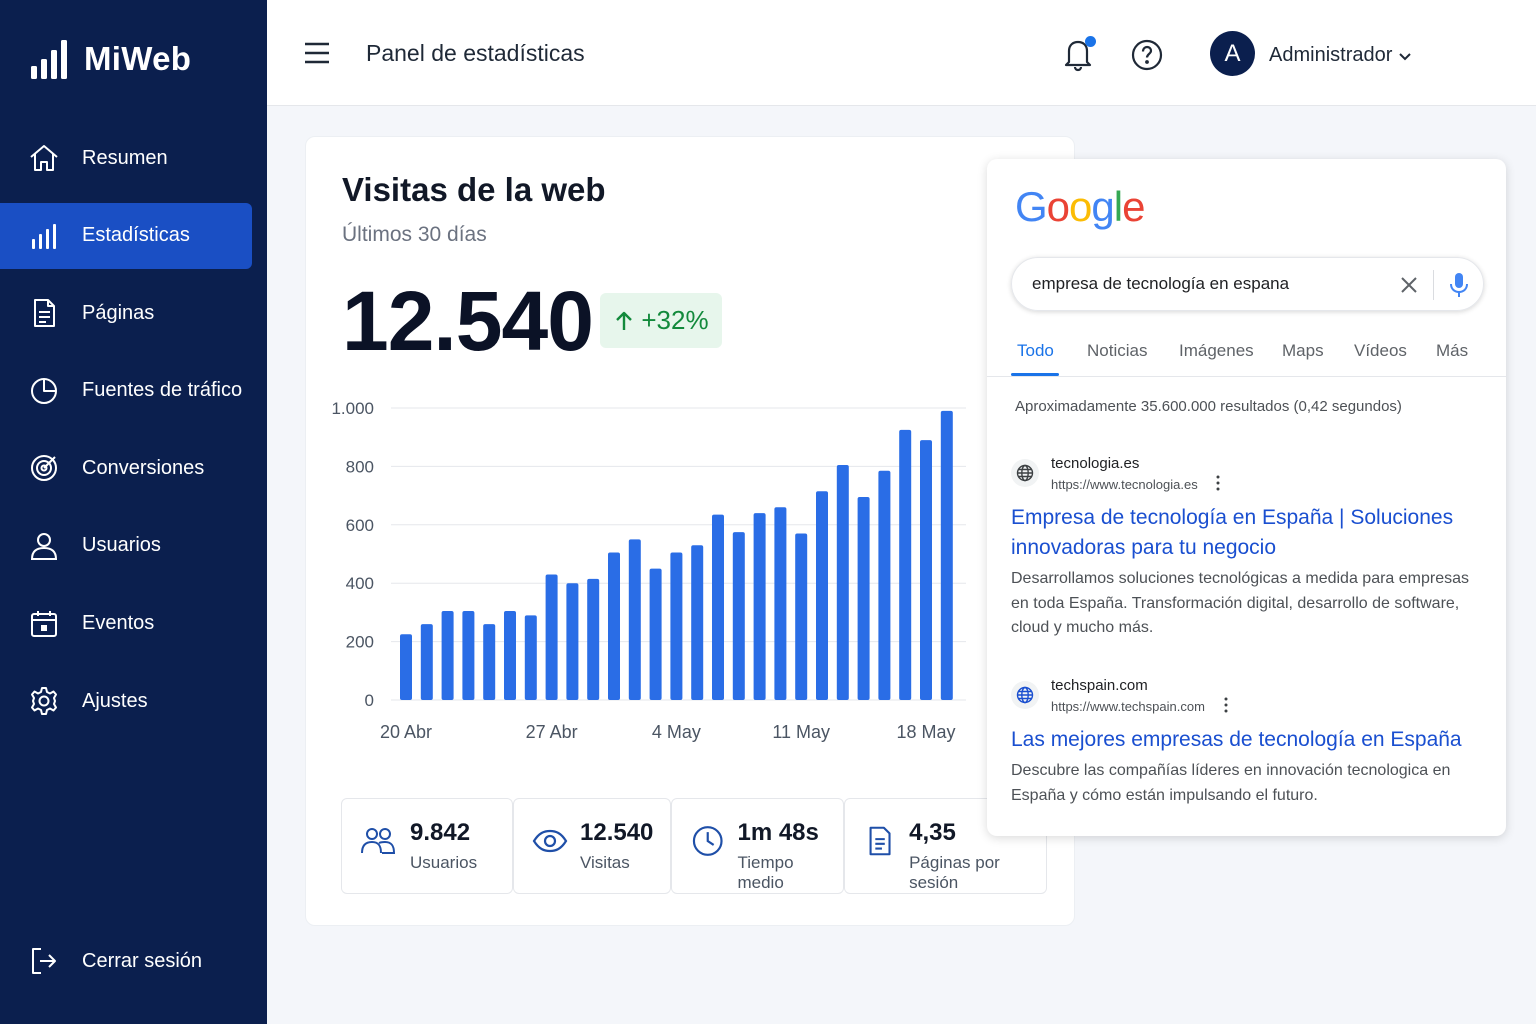 The image size is (1536, 1024). Describe the element at coordinates (406, 732) in the screenshot. I see `x-tick-label: 20 Abr` at that location.